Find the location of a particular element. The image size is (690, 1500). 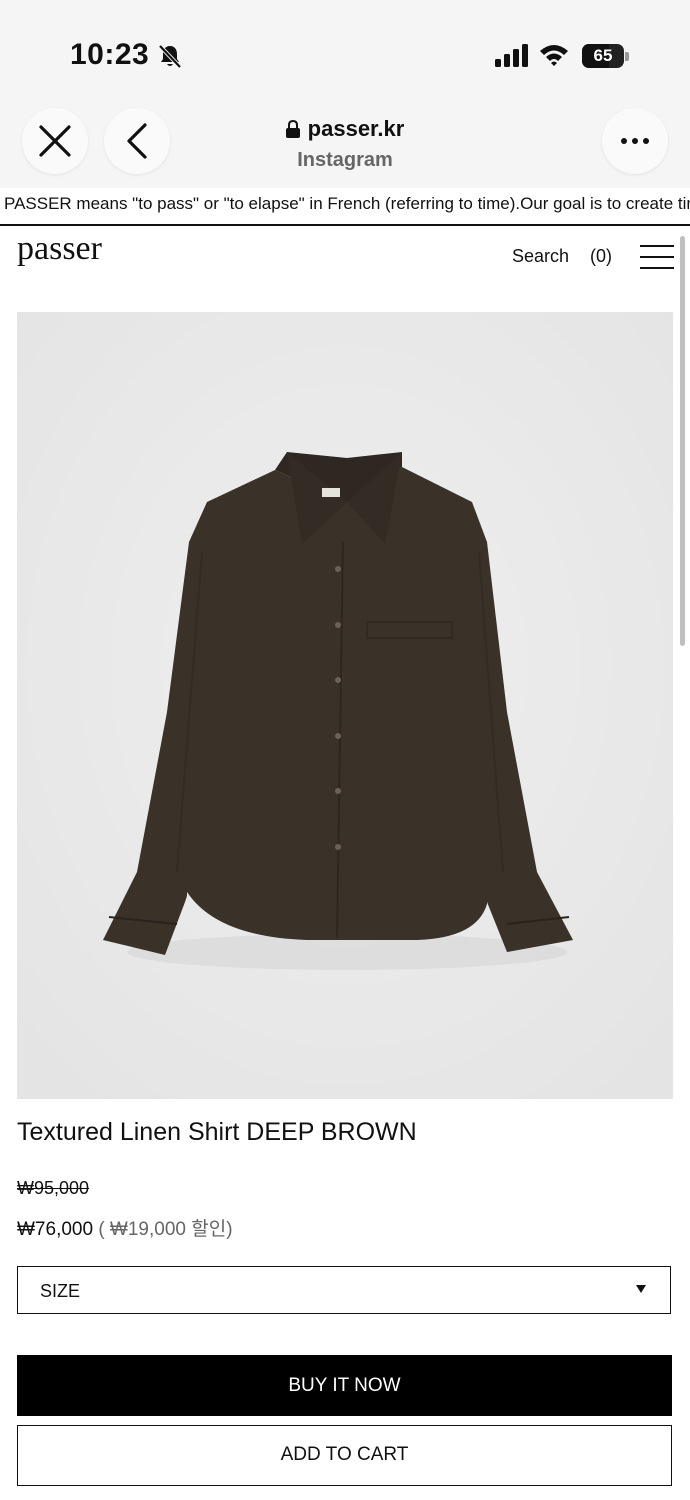

bell-slash-icon is located at coordinates (170, 56).